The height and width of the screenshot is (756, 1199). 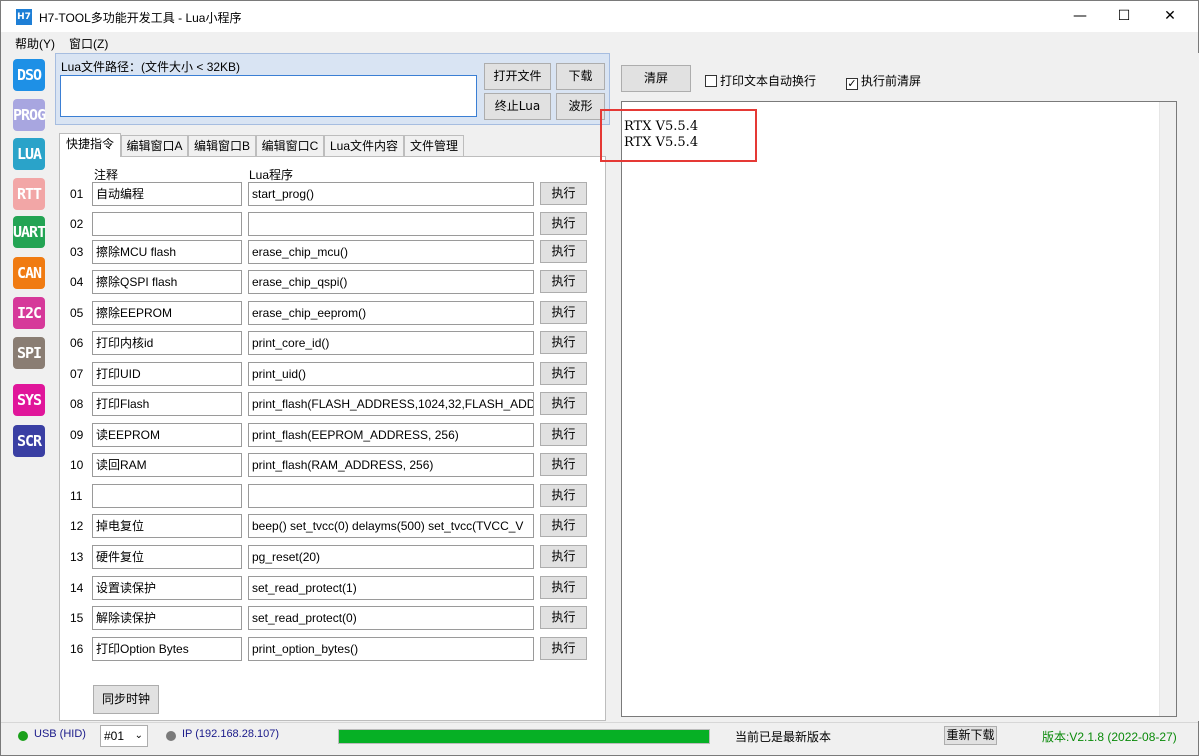 I want to click on clear-screen-button: 清屏, so click(x=656, y=78).